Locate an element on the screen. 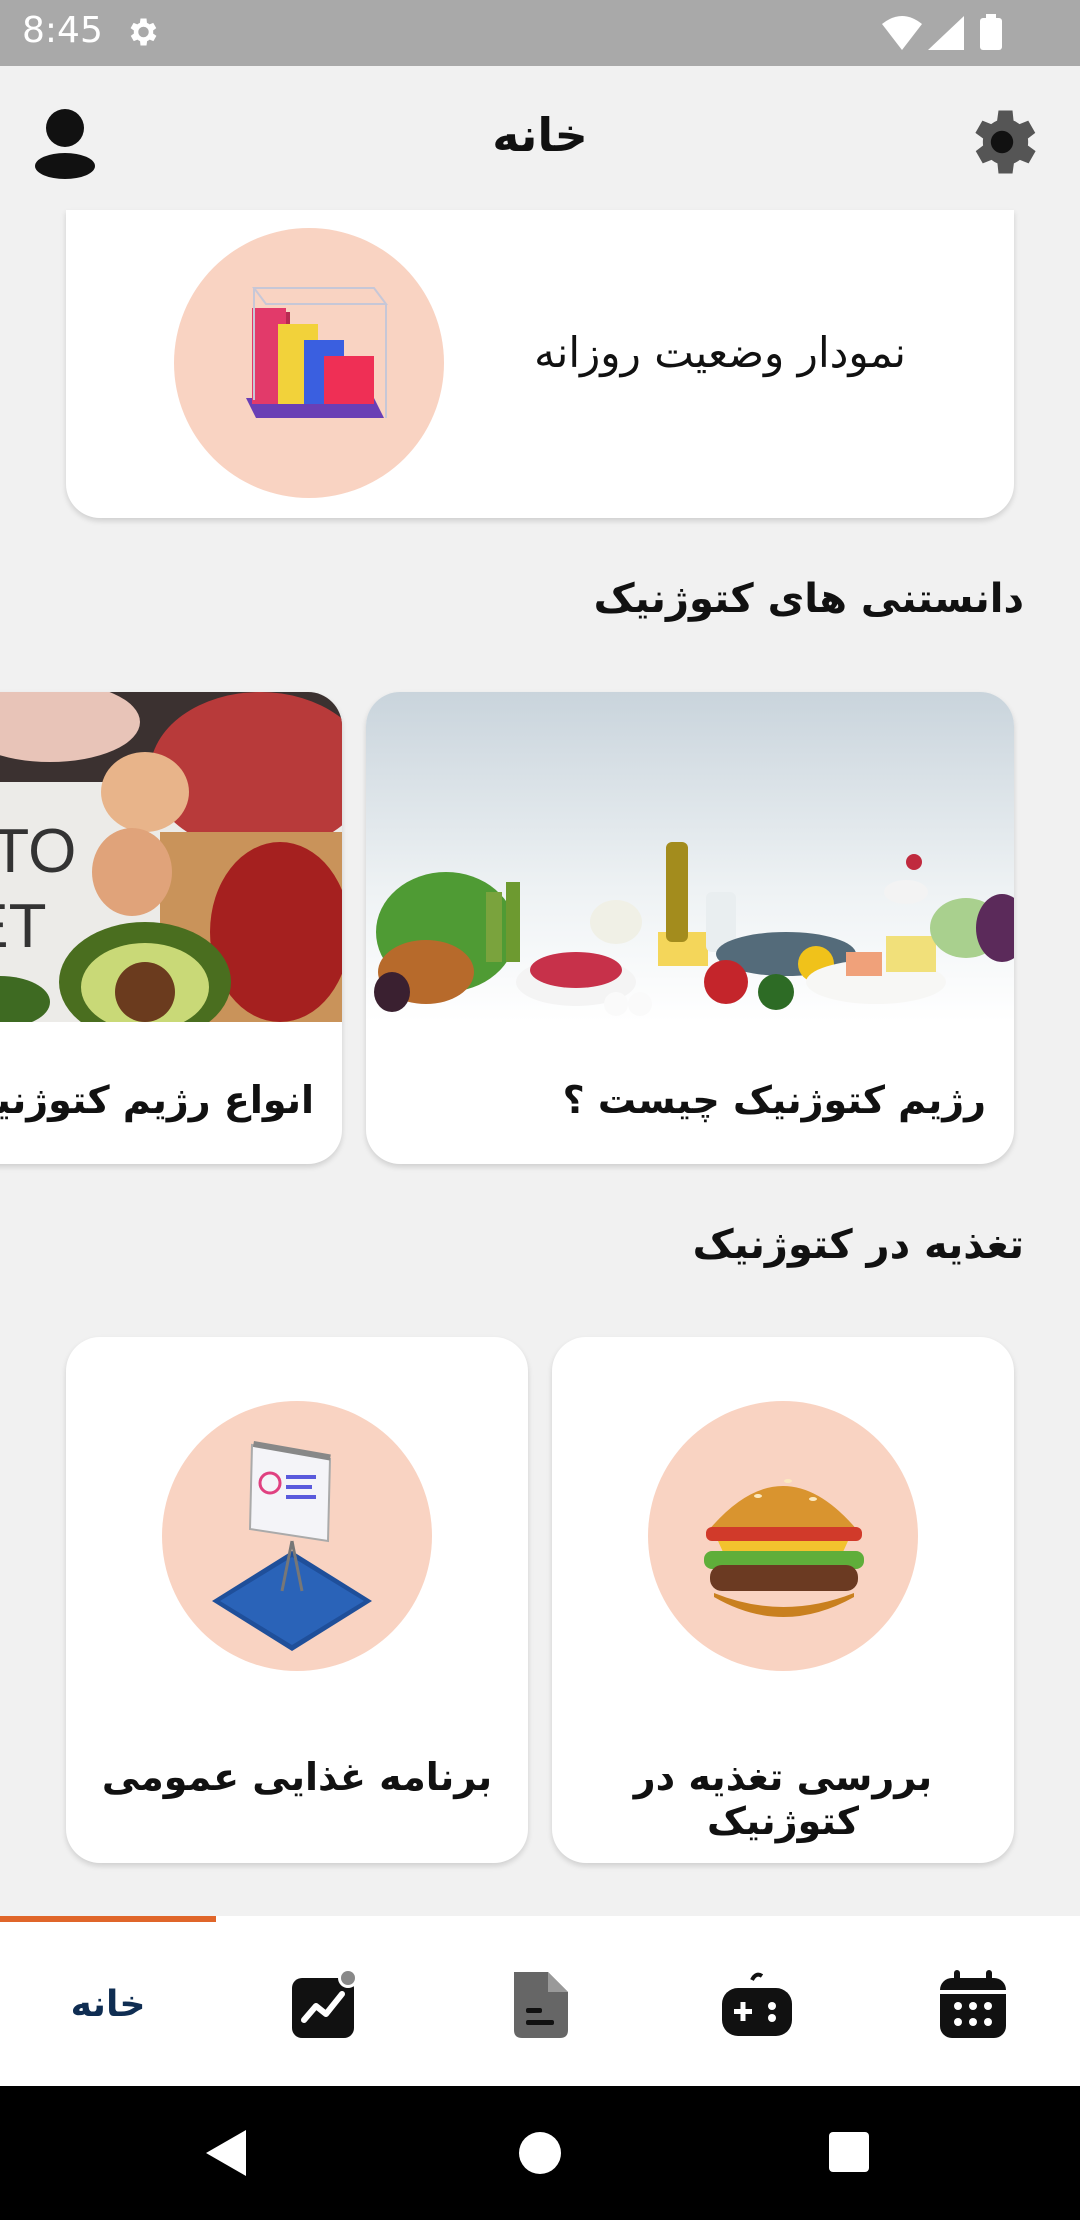  tab-home: خانه is located at coordinates (108, 2004).